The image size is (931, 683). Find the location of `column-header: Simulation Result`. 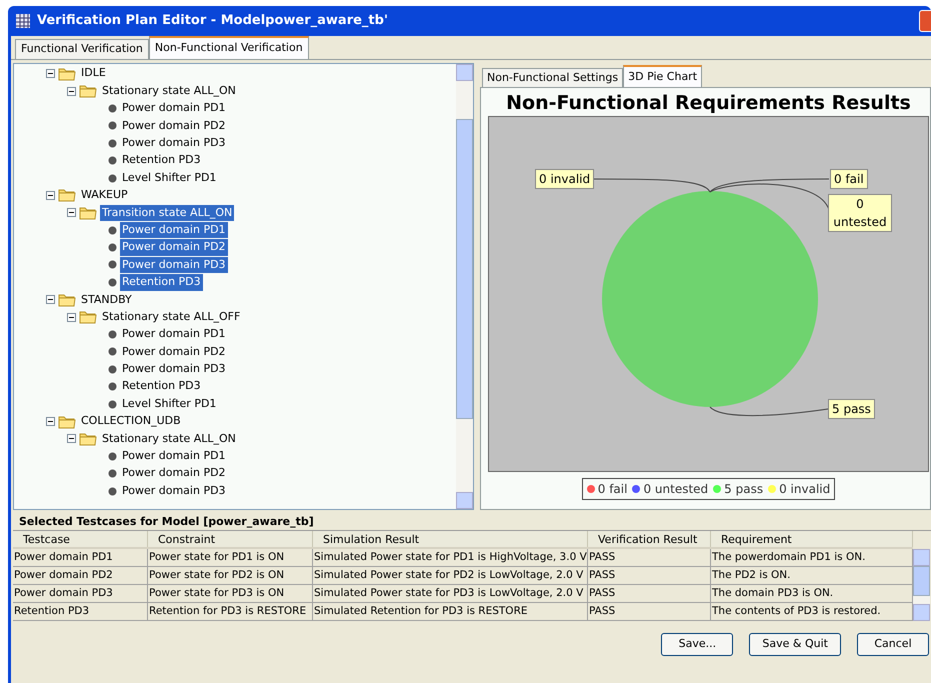

column-header: Simulation Result is located at coordinates (450, 539).